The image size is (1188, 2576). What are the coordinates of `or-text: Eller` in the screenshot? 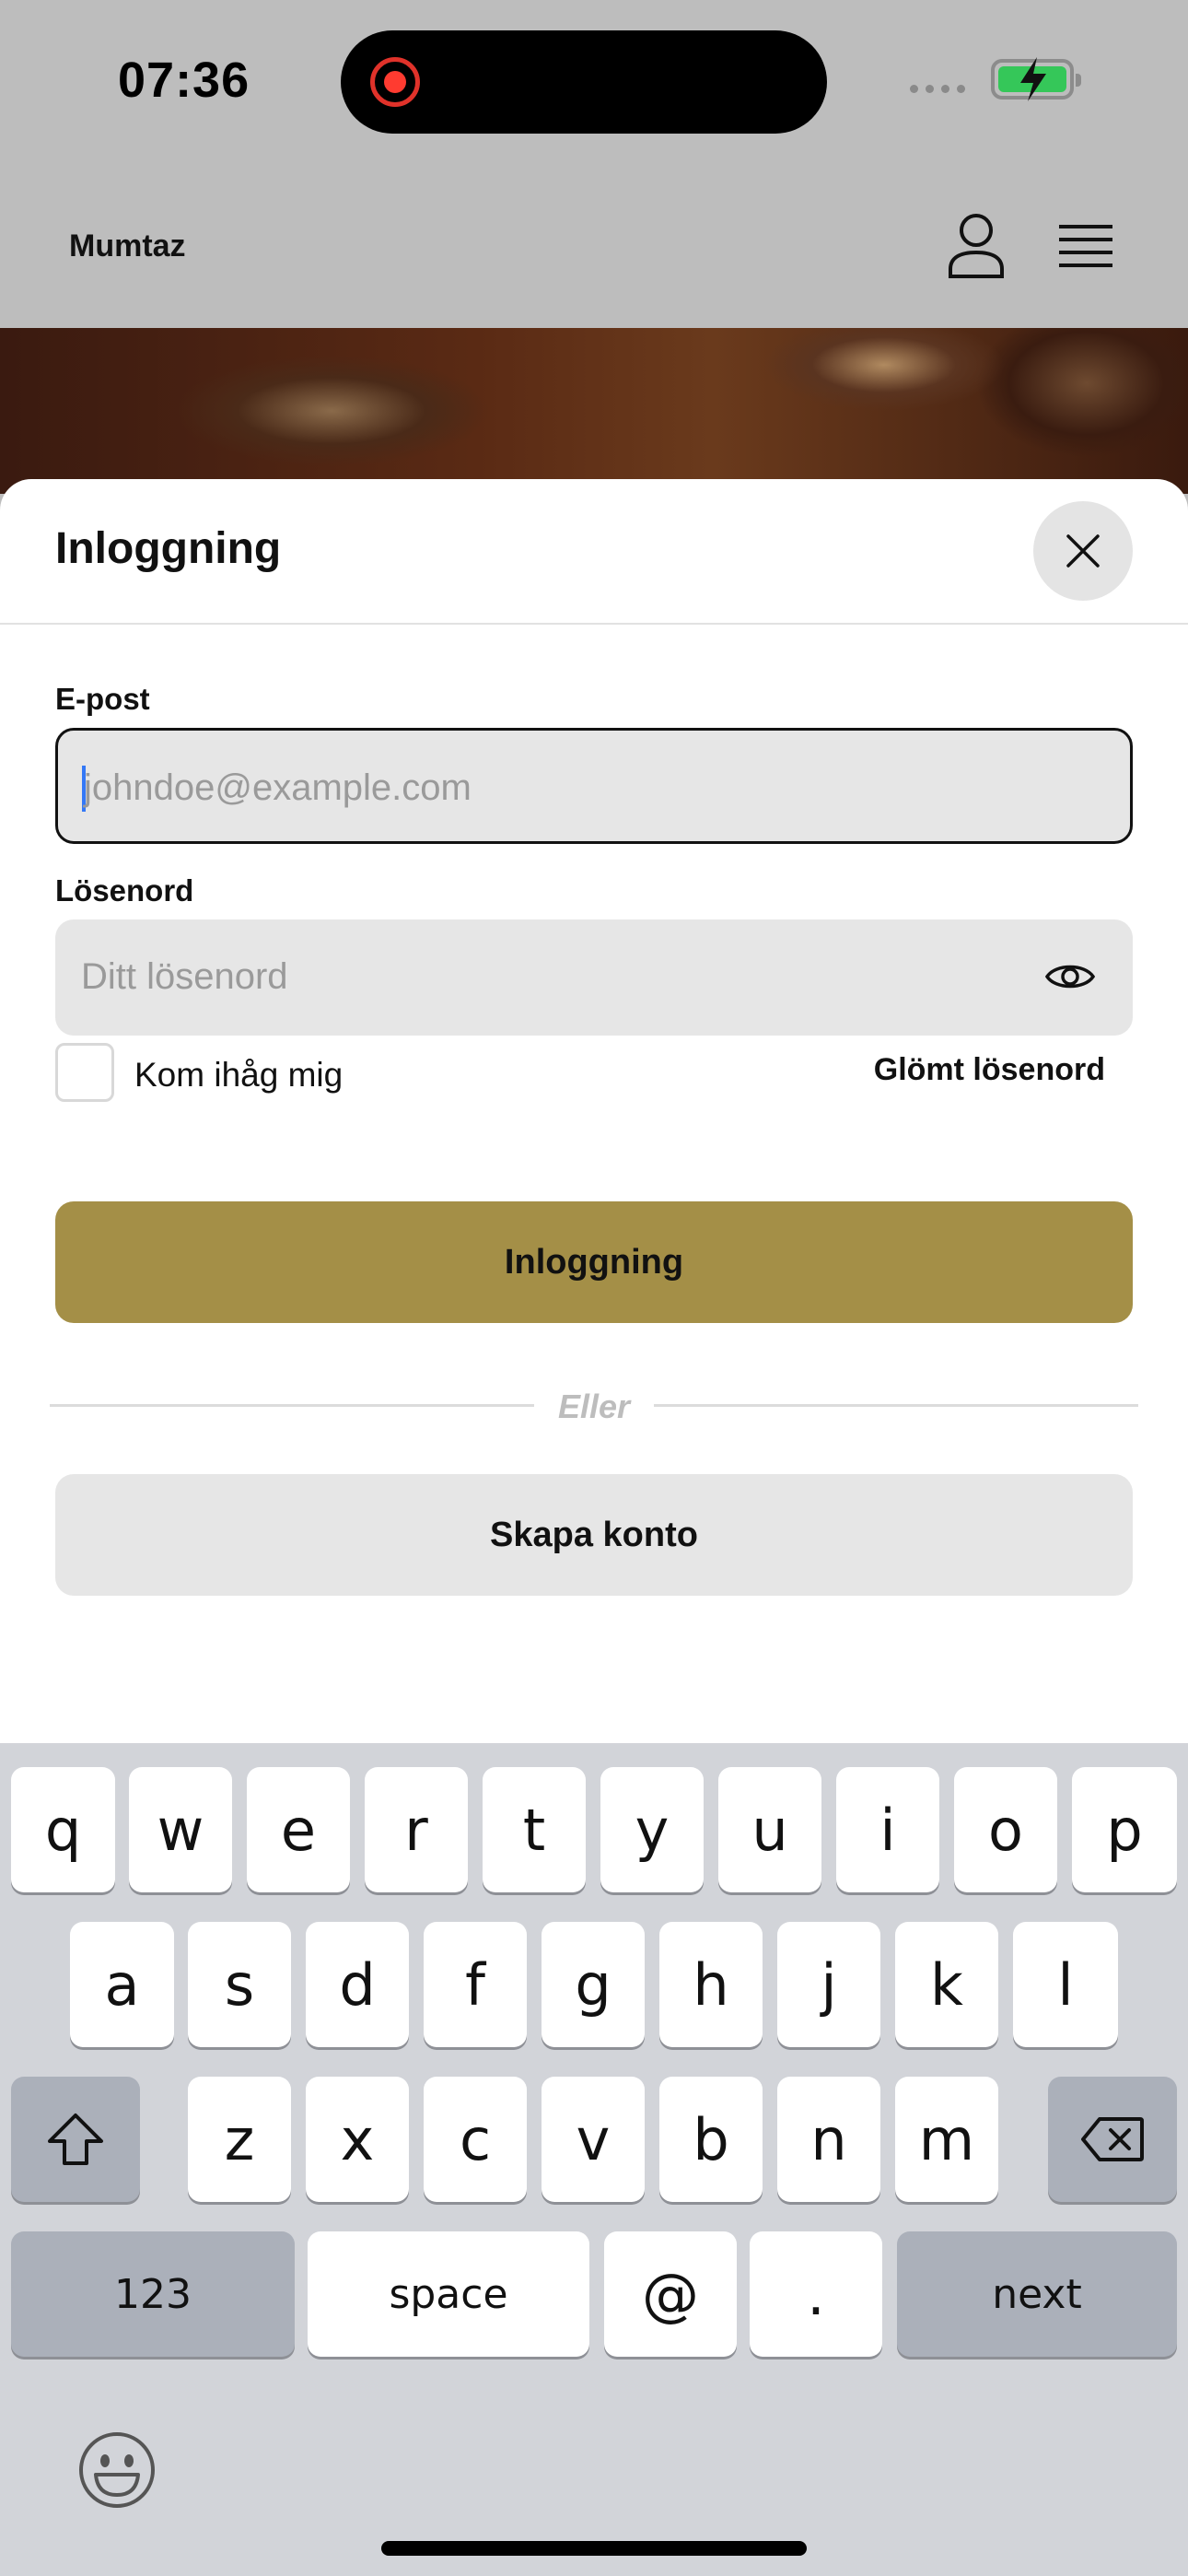 It's located at (594, 1406).